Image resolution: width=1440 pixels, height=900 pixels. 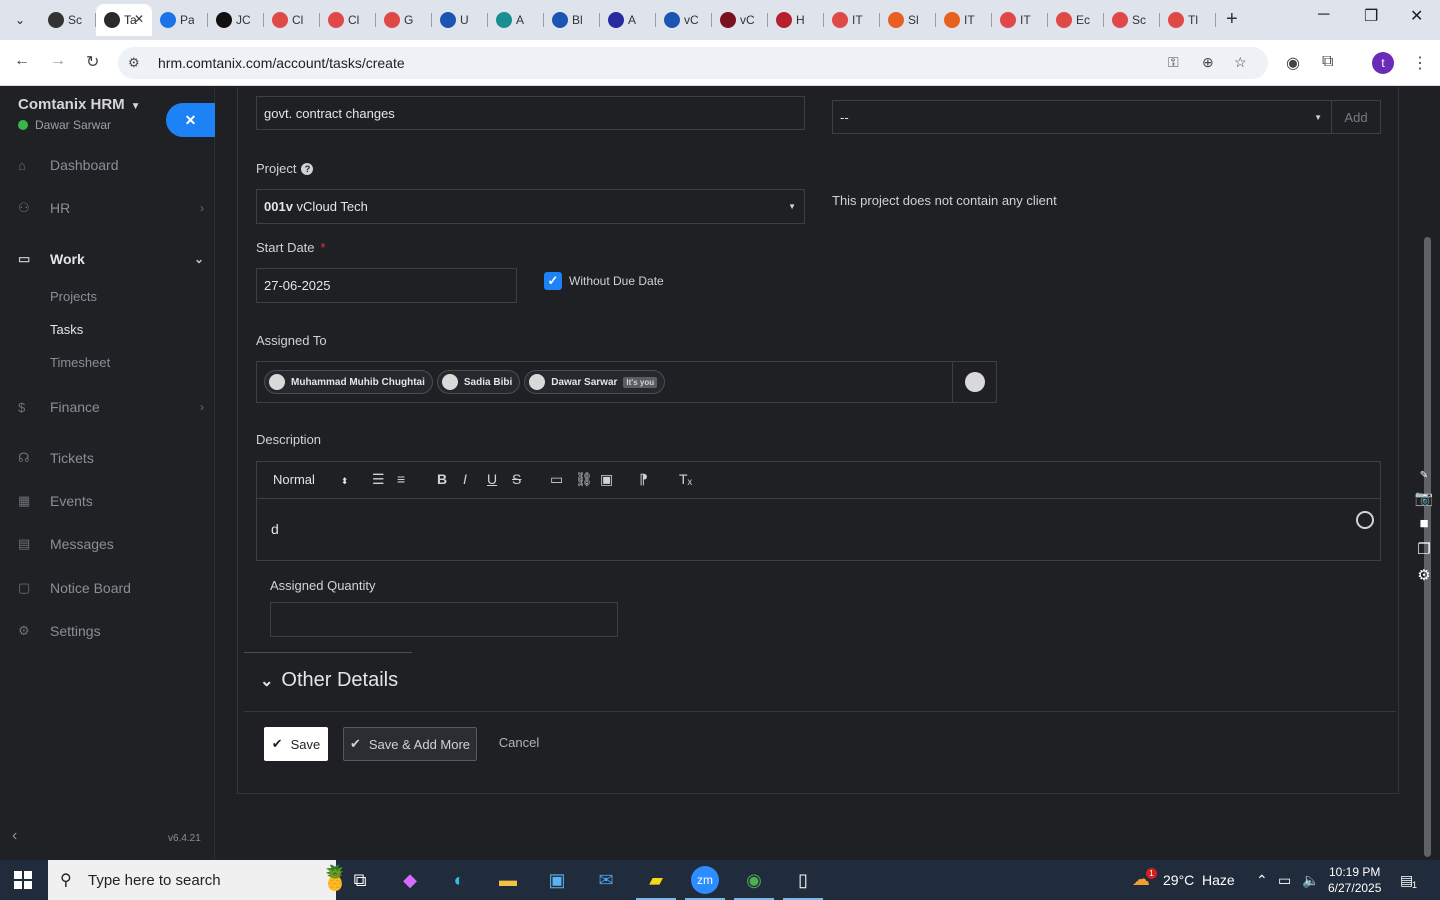 What do you see at coordinates (643, 479) in the screenshot?
I see `text-direction-icon: ⁋` at bounding box center [643, 479].